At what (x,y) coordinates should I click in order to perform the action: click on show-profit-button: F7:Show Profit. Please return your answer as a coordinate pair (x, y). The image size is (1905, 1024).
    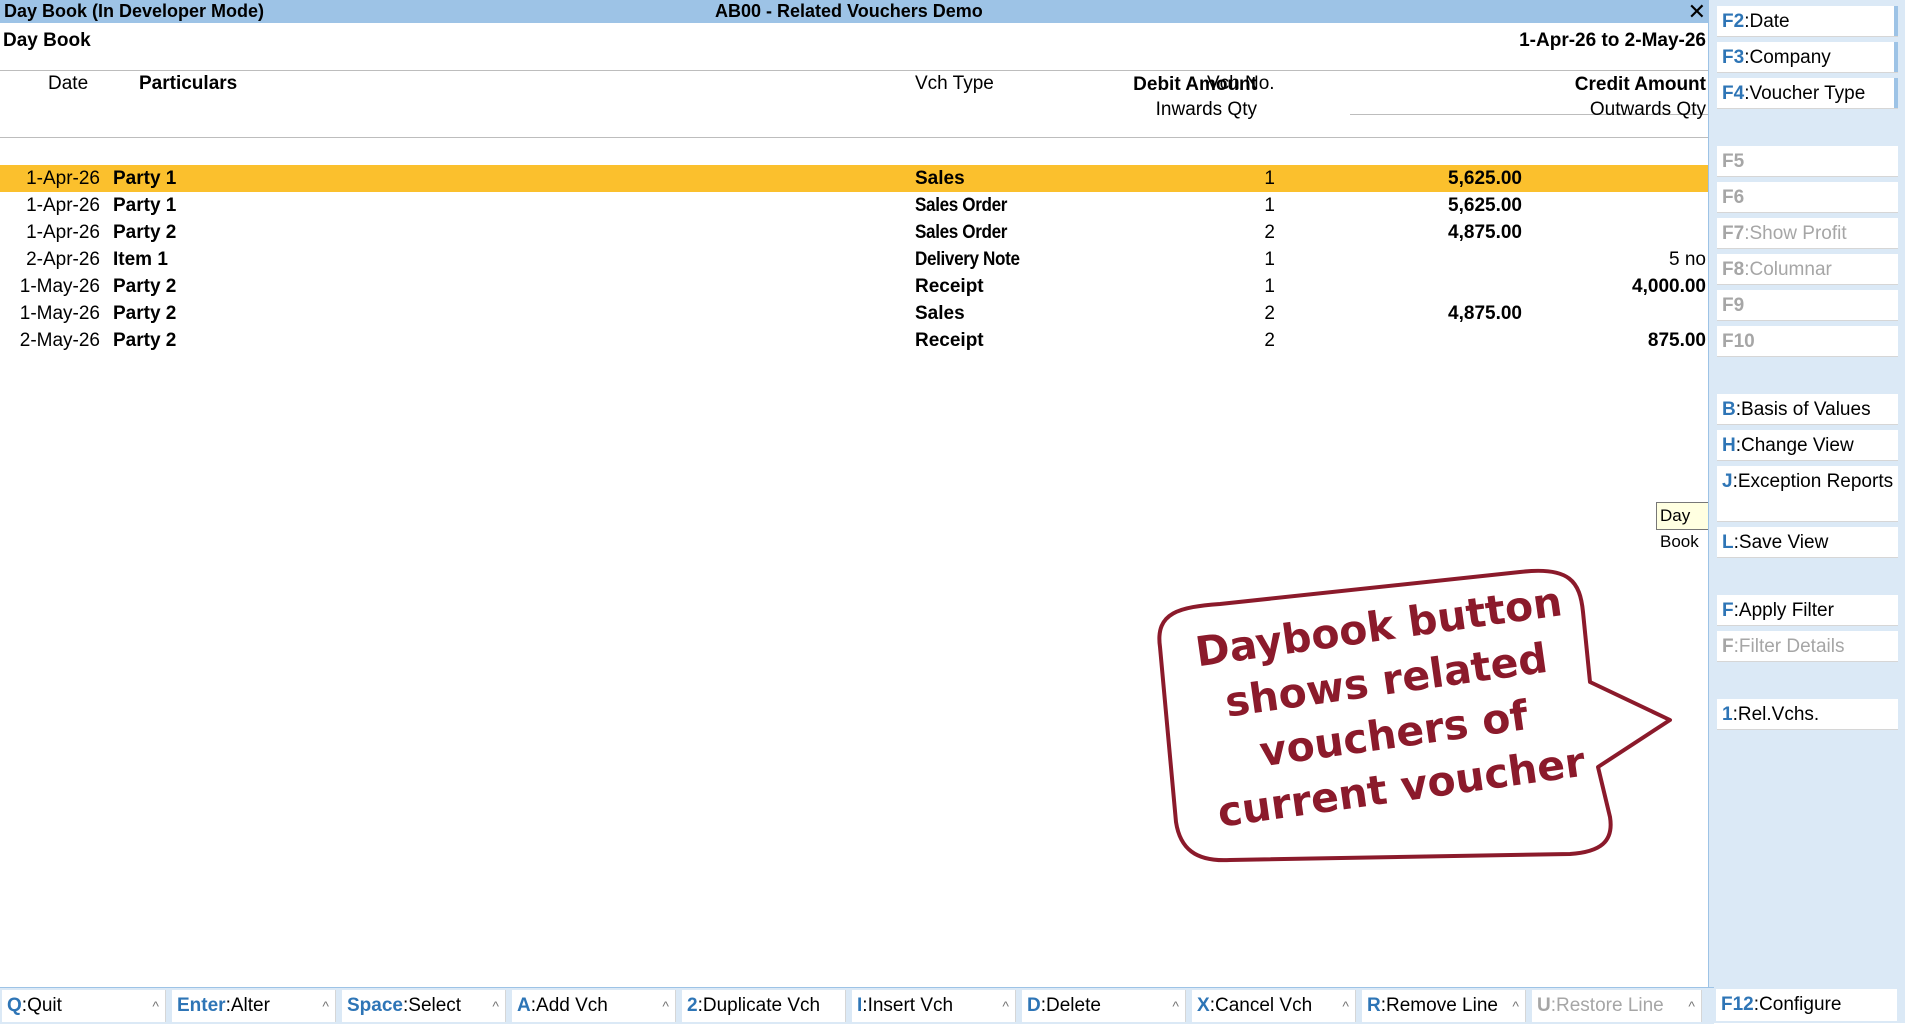
    Looking at the image, I should click on (1807, 233).